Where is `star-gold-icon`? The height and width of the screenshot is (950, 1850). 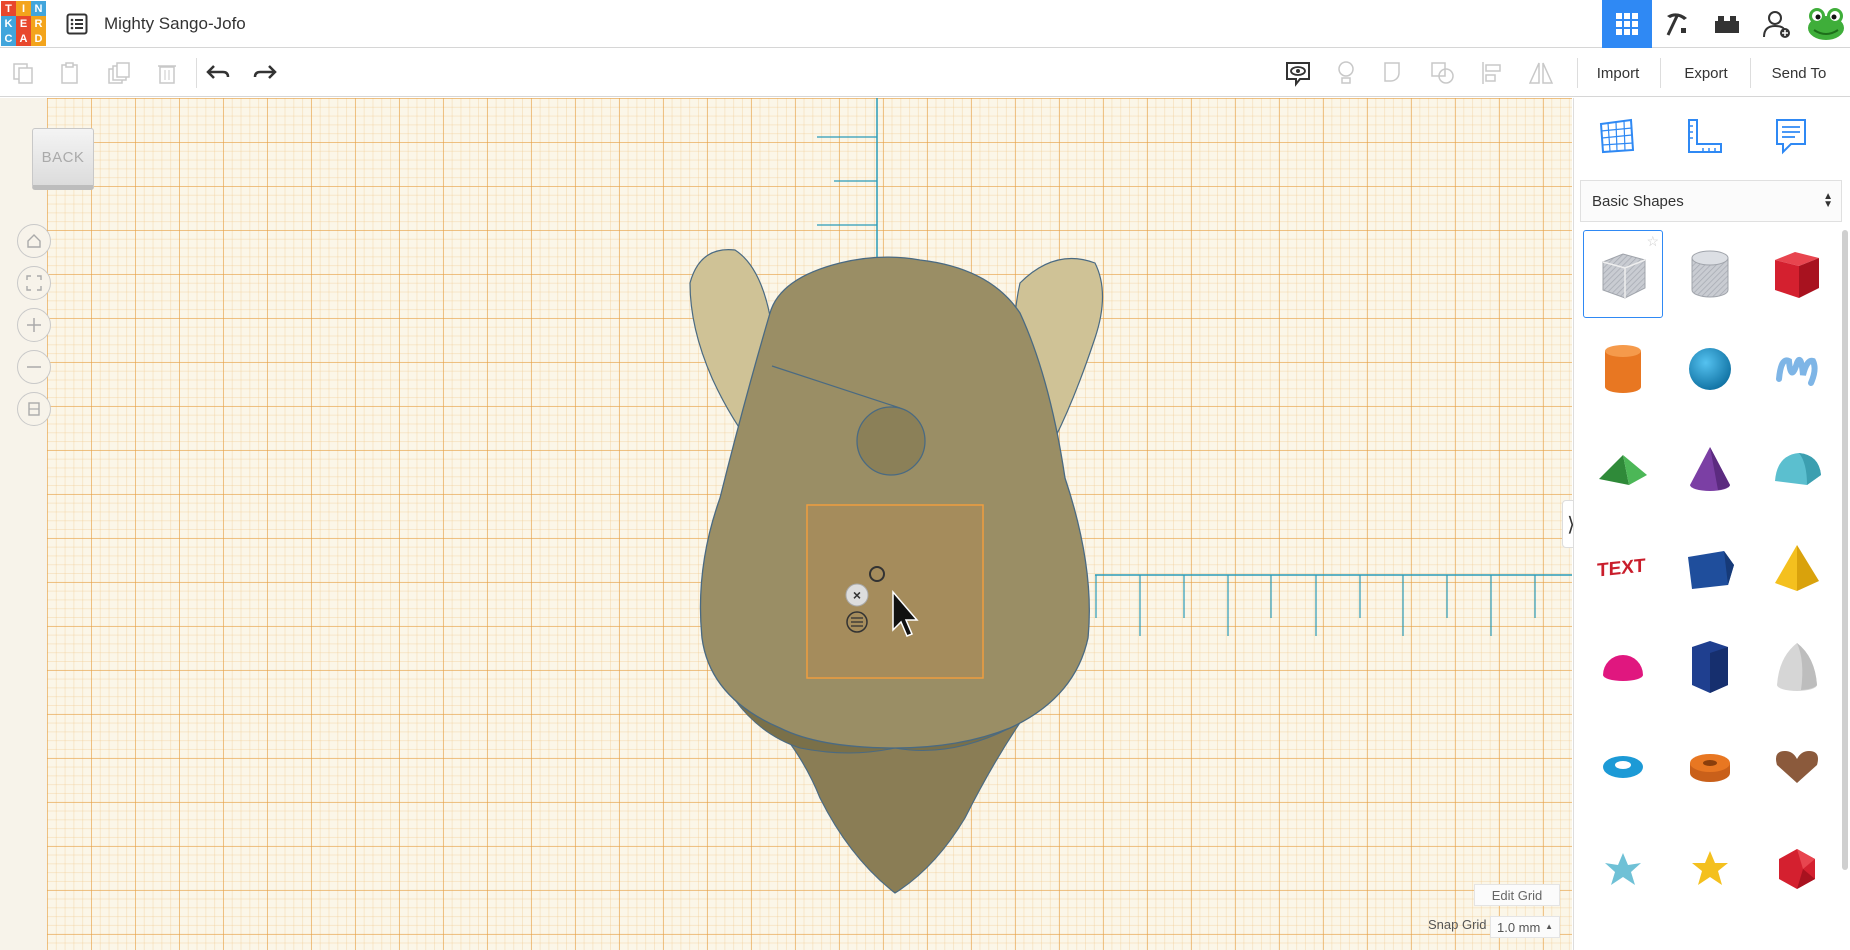 star-gold-icon is located at coordinates (1710, 868).